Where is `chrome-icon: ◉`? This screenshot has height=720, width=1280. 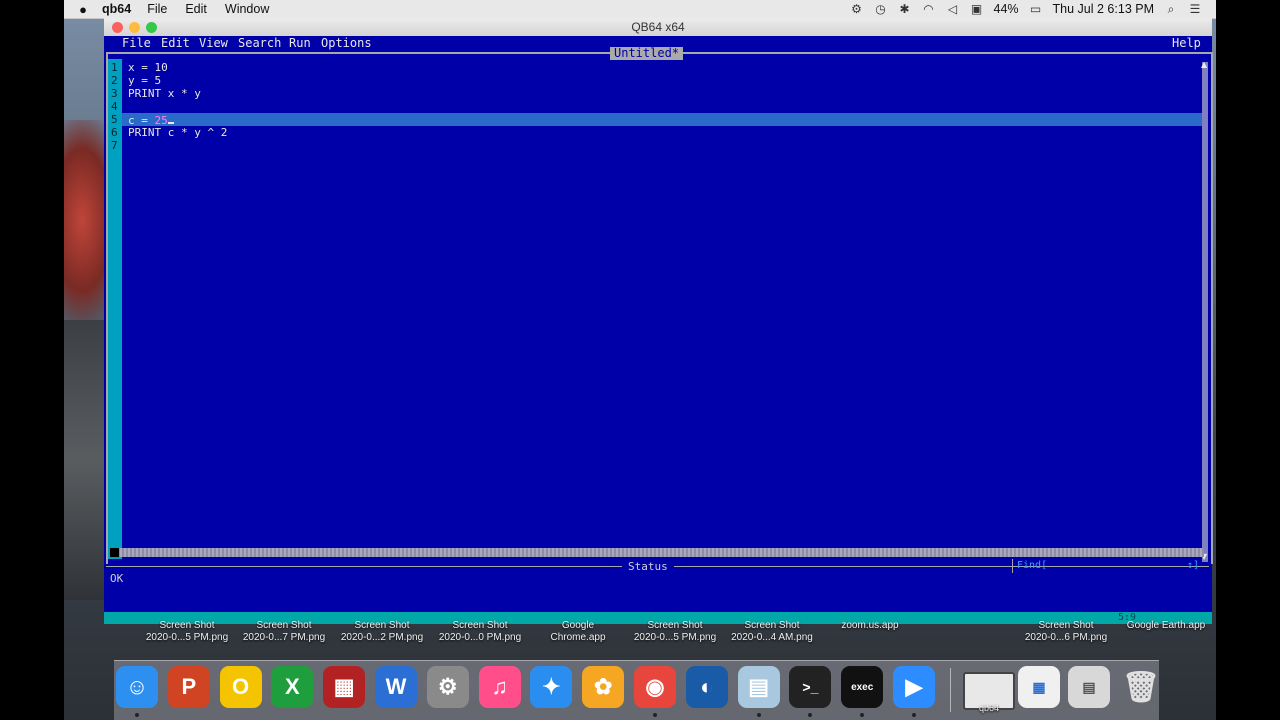 chrome-icon: ◉ is located at coordinates (655, 687).